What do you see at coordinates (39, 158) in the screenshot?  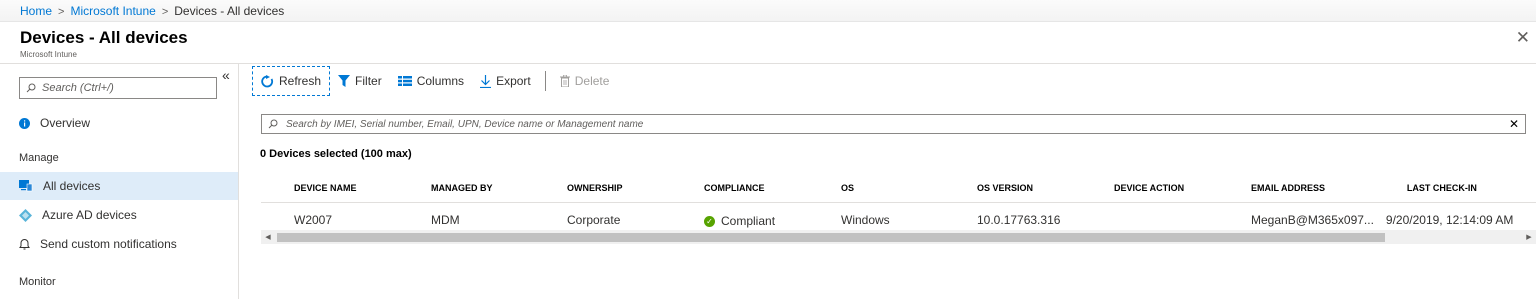 I see `sidebar-heading-manage: Manage` at bounding box center [39, 158].